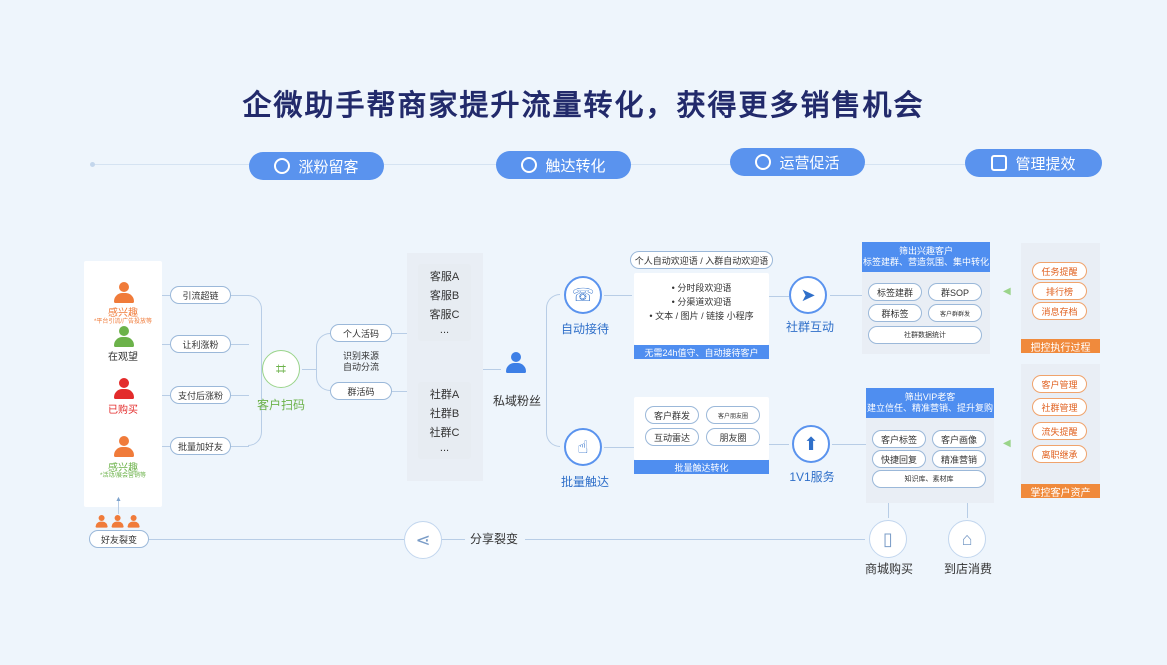 This screenshot has width=1167, height=665. What do you see at coordinates (280, 405) in the screenshot?
I see `scan-label: 客户扫码` at bounding box center [280, 405].